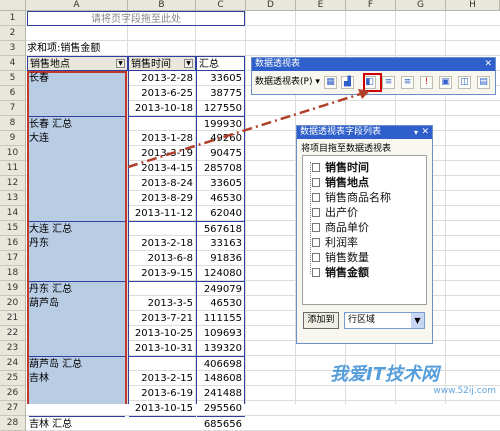 This screenshot has height=431, width=500. I want to click on column-header: D, so click(271, 5).